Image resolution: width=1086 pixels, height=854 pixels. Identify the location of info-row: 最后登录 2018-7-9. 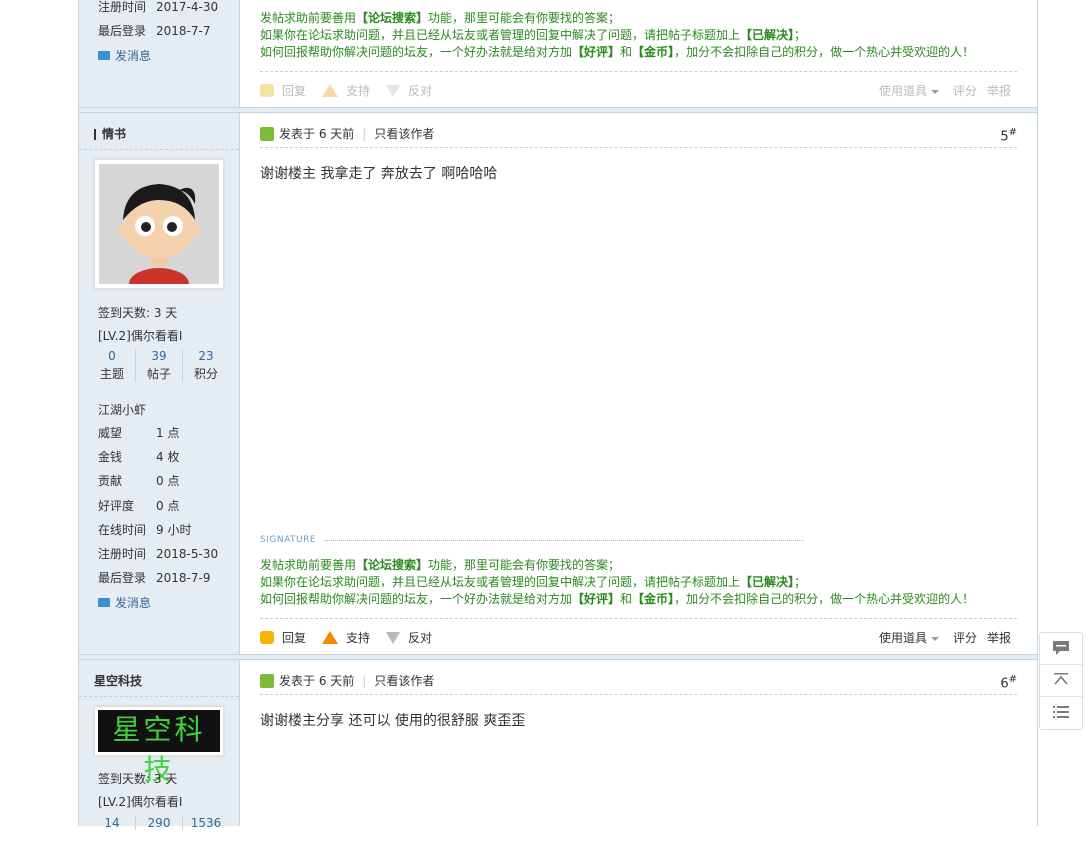
(154, 578).